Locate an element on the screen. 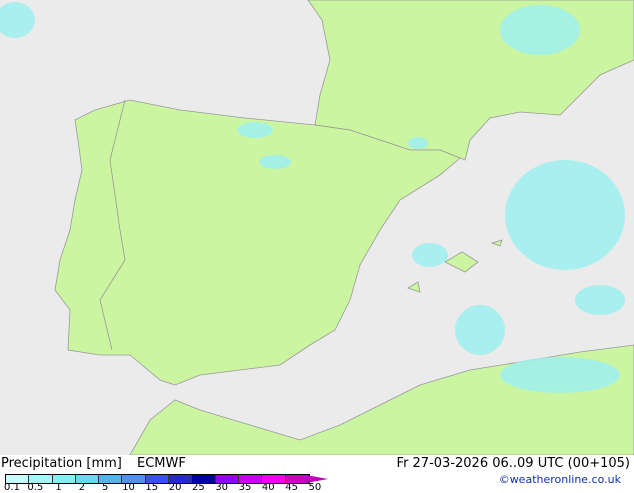 This screenshot has width=634, height=493. scale-tick-label: 45 is located at coordinates (291, 487).